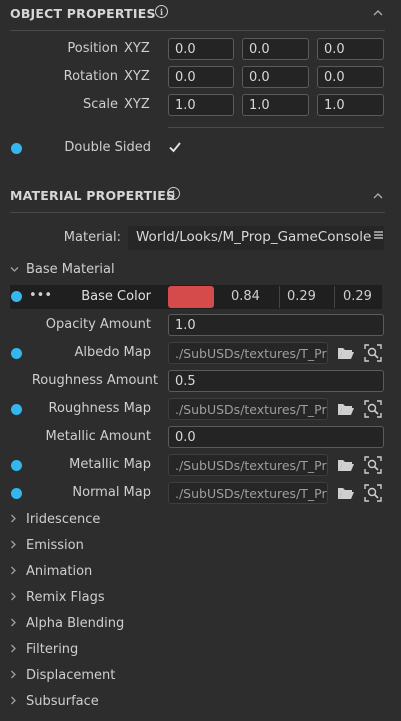 Image resolution: width=401 pixels, height=721 pixels. What do you see at coordinates (201, 49) in the screenshot?
I see `position-x-field: 0.0` at bounding box center [201, 49].